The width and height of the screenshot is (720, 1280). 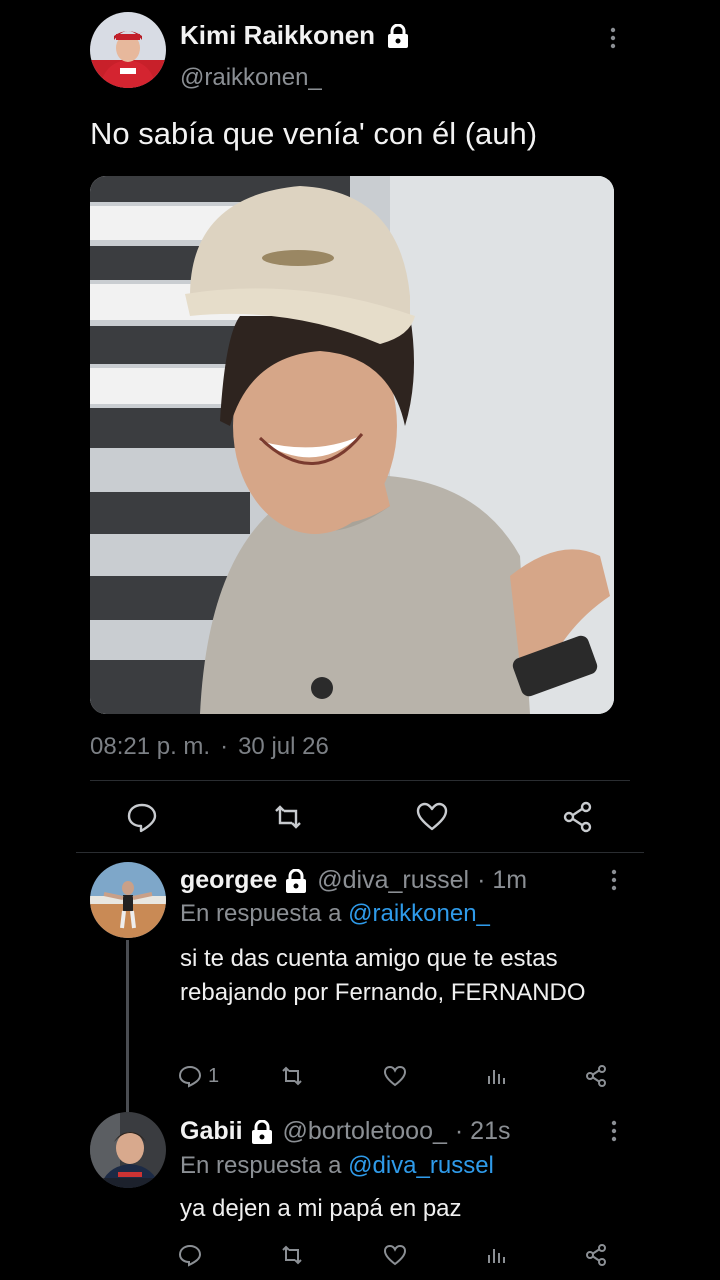 I want to click on reply-header: Gabii @bortoletooo_ · 21s, so click(x=345, y=1131).